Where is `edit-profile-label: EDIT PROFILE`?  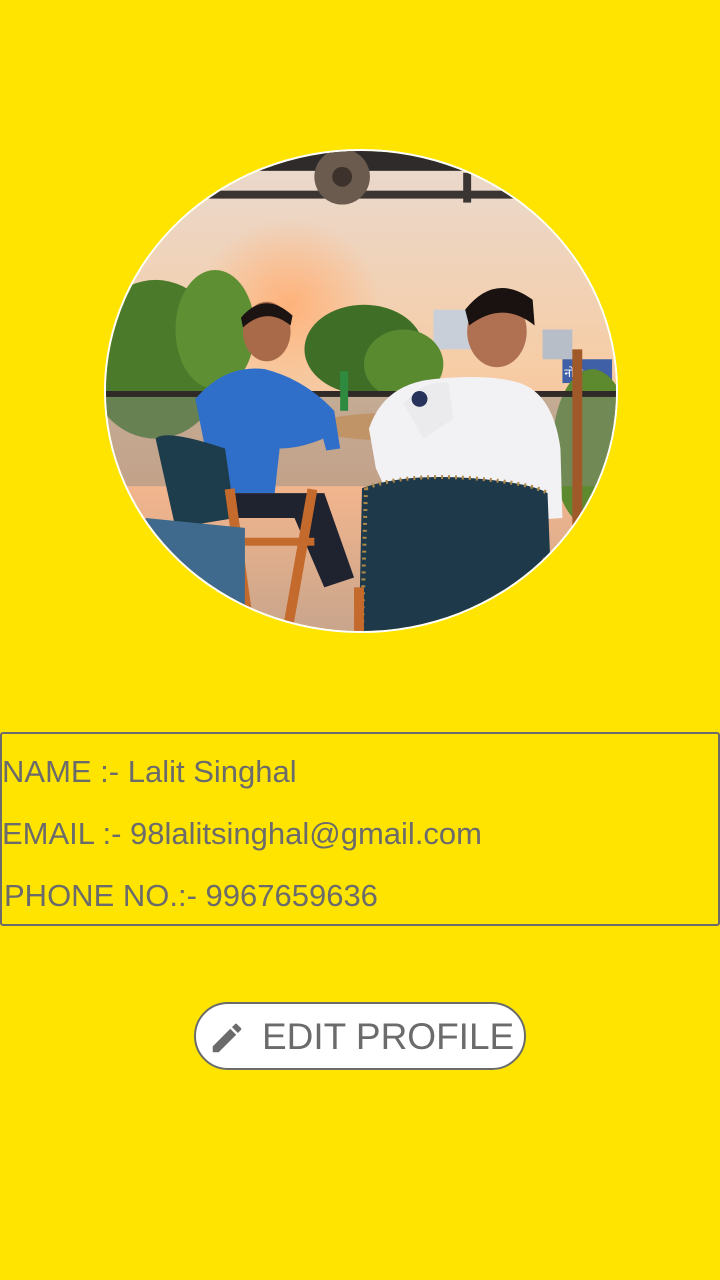
edit-profile-label: EDIT PROFILE is located at coordinates (388, 1036).